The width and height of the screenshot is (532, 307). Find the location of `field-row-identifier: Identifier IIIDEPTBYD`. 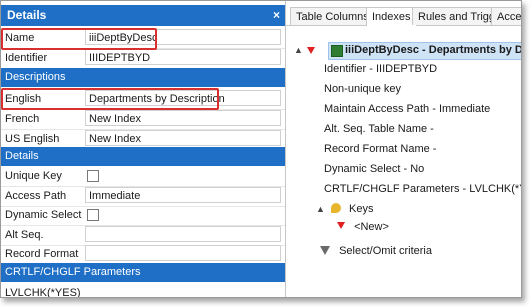

field-row-identifier: Identifier IIIDEPTBYD is located at coordinates (143, 58).